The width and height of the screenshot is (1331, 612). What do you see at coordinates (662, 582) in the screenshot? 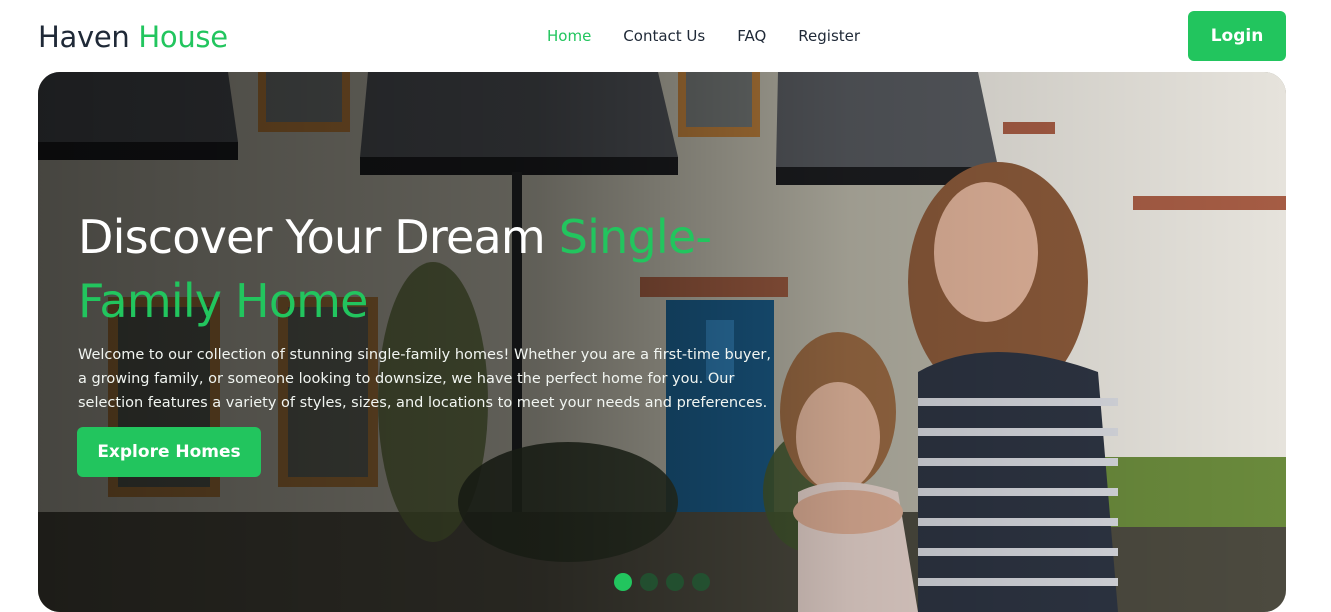
I see `carousel-indicators` at bounding box center [662, 582].